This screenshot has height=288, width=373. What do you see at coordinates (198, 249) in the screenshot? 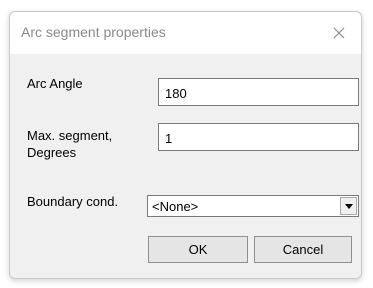
I see `ok-button: OK` at bounding box center [198, 249].